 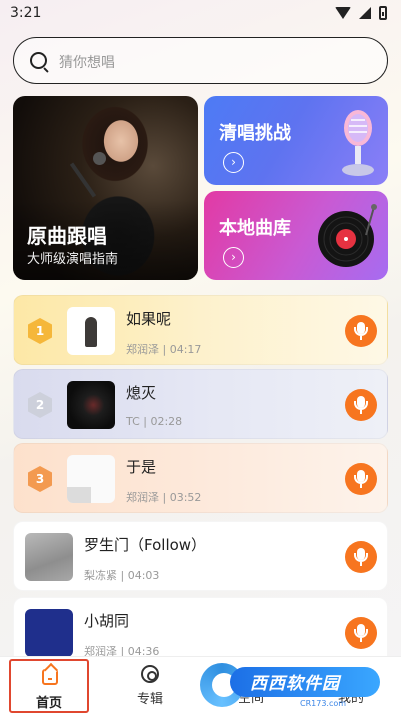 I want to click on challenge-title: 清唱挑战, so click(x=255, y=133).